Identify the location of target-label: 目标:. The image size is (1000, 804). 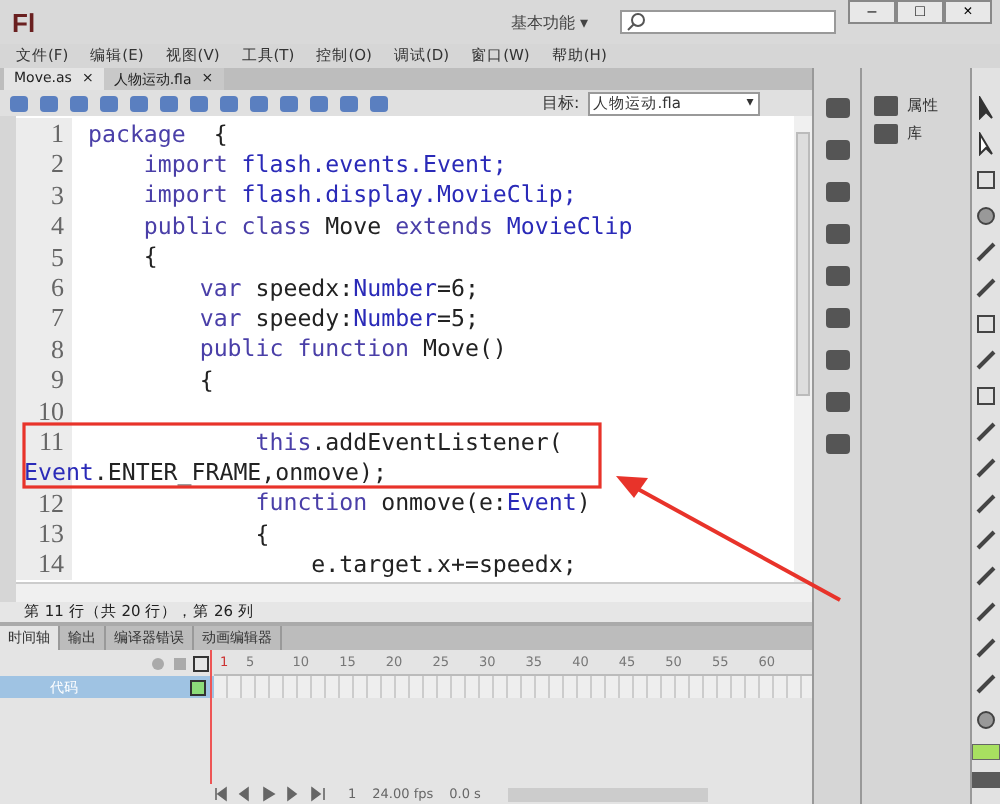
(561, 103).